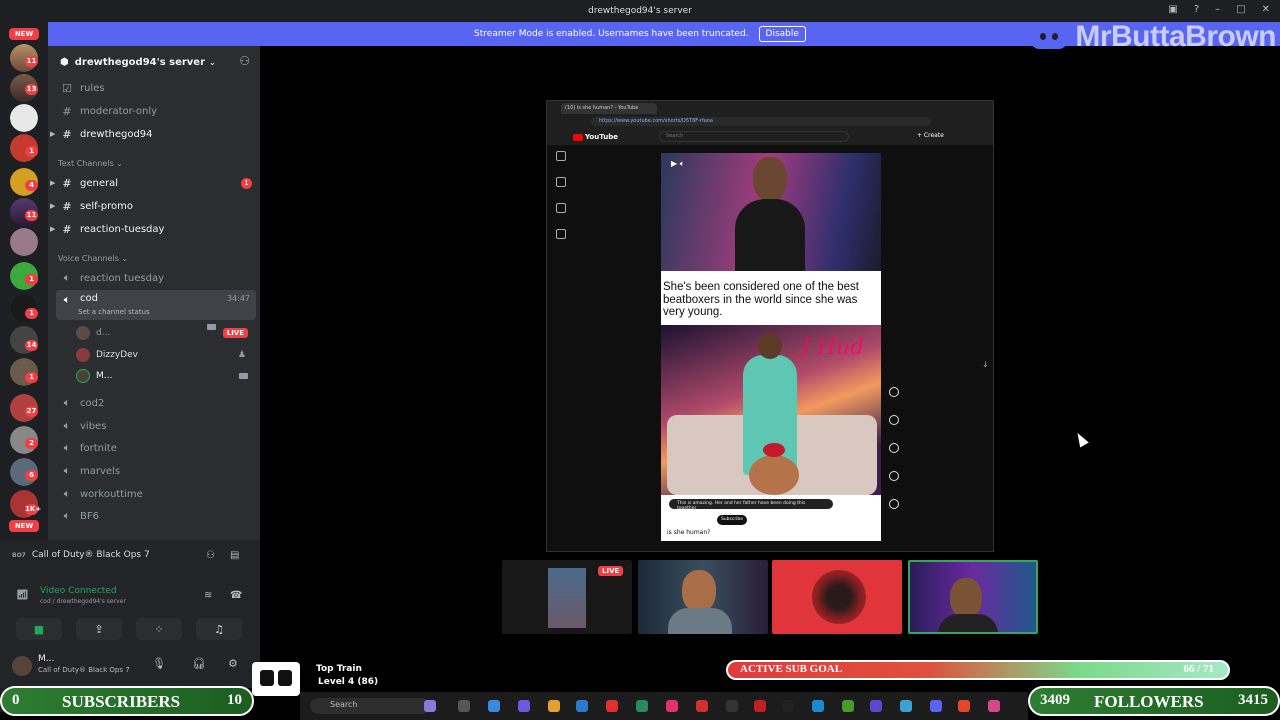 This screenshot has width=1280, height=720. What do you see at coordinates (894, 420) in the screenshot?
I see `dislike-icon` at bounding box center [894, 420].